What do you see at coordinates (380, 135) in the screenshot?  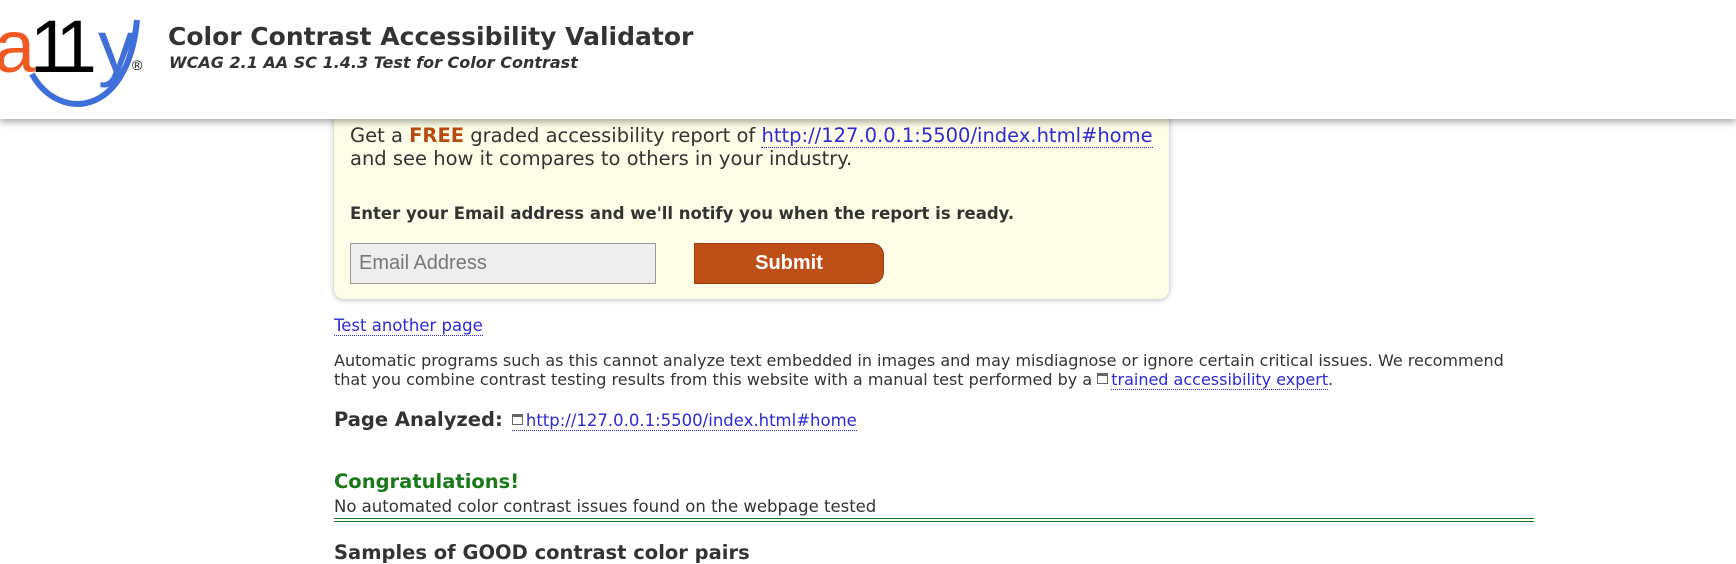 I see `promo-text: Get a` at bounding box center [380, 135].